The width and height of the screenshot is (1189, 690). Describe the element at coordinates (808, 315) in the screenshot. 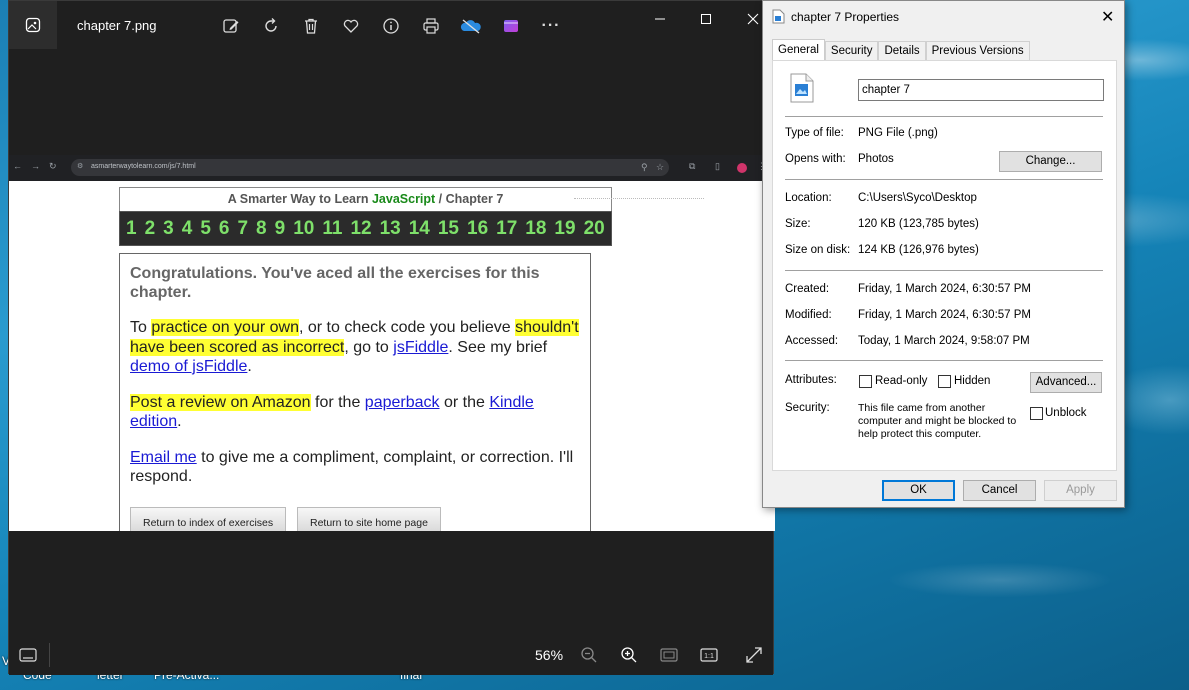

I see `modified-label: Modified:` at that location.